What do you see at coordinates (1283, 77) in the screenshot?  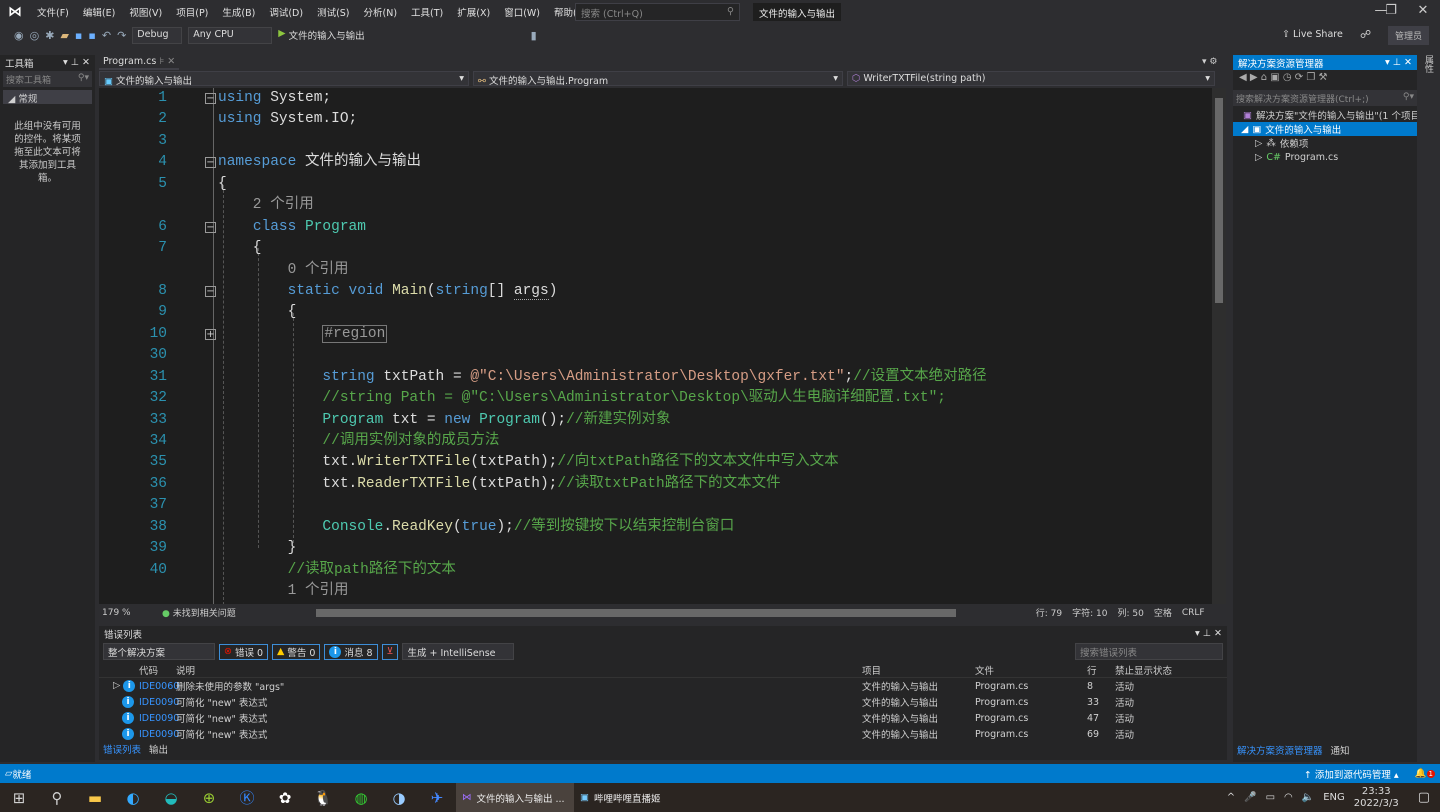 I see `home-icon: ◀ ▶ ⌂ ▣ ◷ ⟳ ❐ ⚒` at bounding box center [1283, 77].